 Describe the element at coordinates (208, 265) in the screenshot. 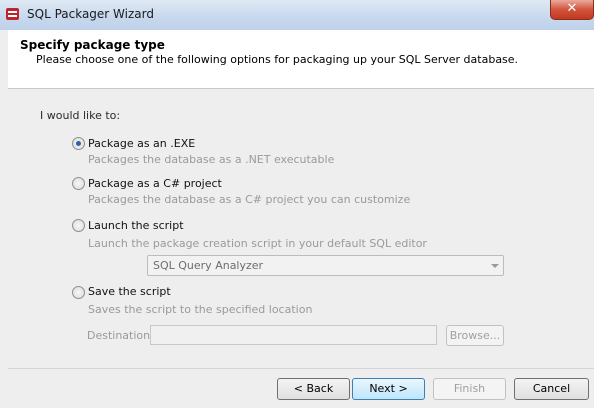

I see `sql-editor-select-value: SQL Query Analyzer` at that location.